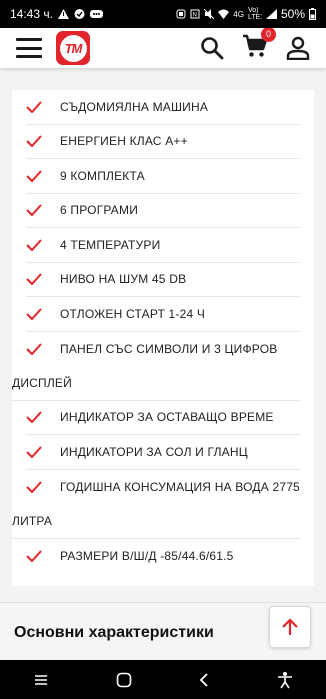  What do you see at coordinates (99, 210) in the screenshot?
I see `feature-text: 6 ПРОГРАМИ` at bounding box center [99, 210].